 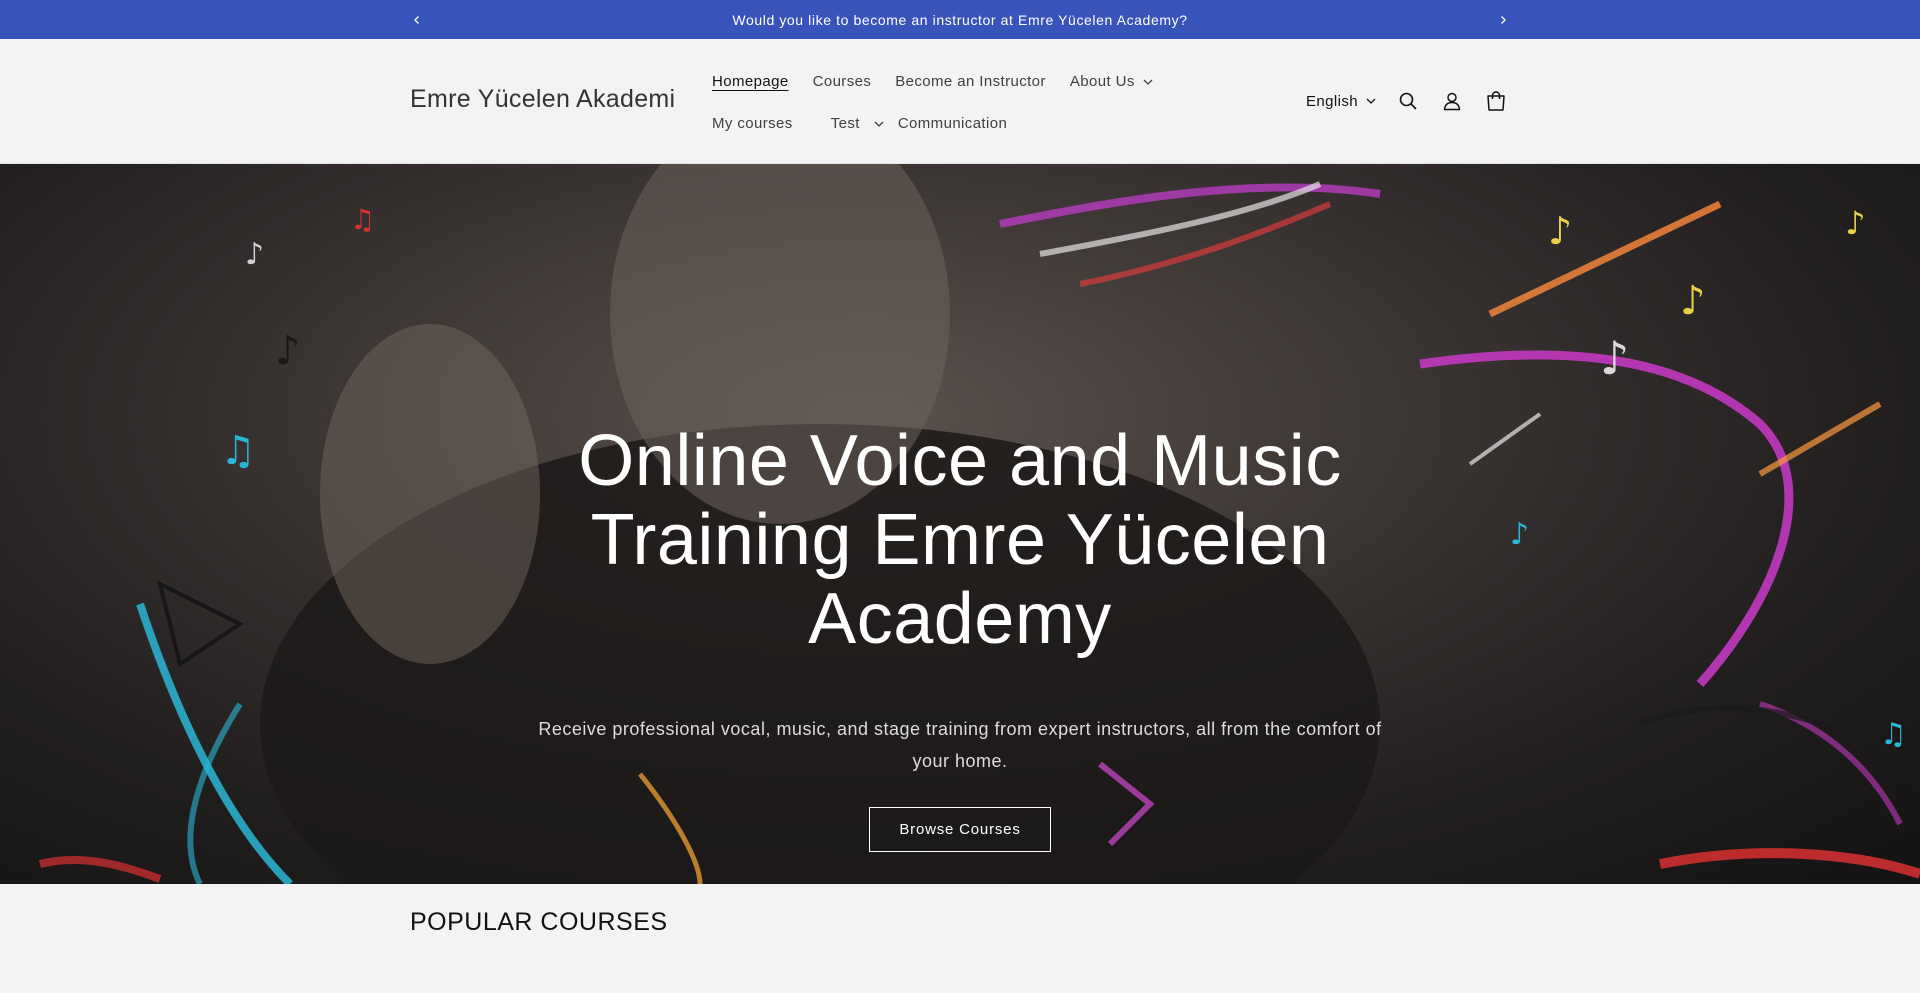 What do you see at coordinates (750, 81) in the screenshot?
I see `nav-item-homepage: Homepage` at bounding box center [750, 81].